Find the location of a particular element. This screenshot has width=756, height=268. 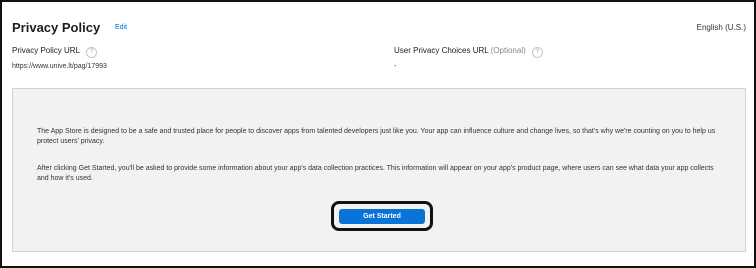

user-privacy-choices-url-value: - is located at coordinates (395, 66).